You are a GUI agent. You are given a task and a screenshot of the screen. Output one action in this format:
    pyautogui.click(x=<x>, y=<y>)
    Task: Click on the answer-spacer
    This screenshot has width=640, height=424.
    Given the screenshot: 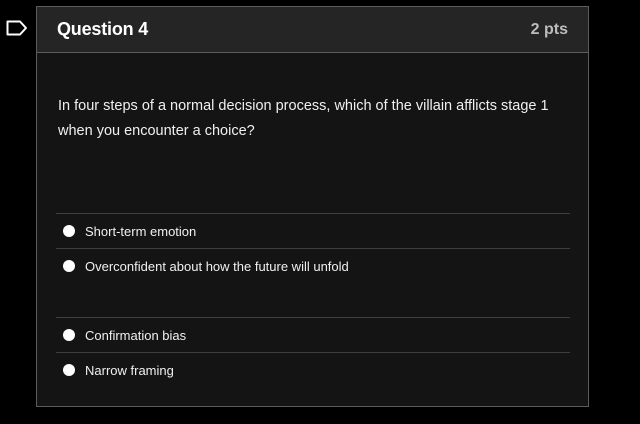 What is the action you would take?
    pyautogui.click(x=313, y=300)
    